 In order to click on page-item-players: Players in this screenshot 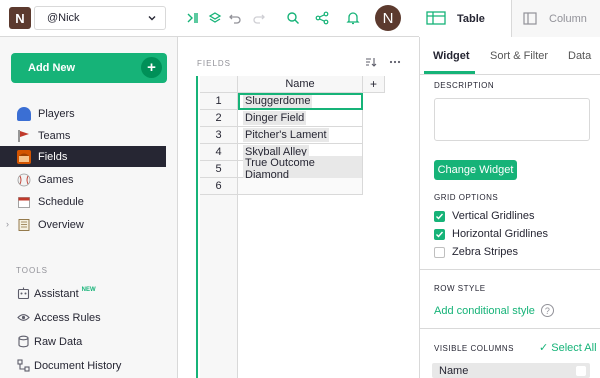, I will do `click(83, 113)`.